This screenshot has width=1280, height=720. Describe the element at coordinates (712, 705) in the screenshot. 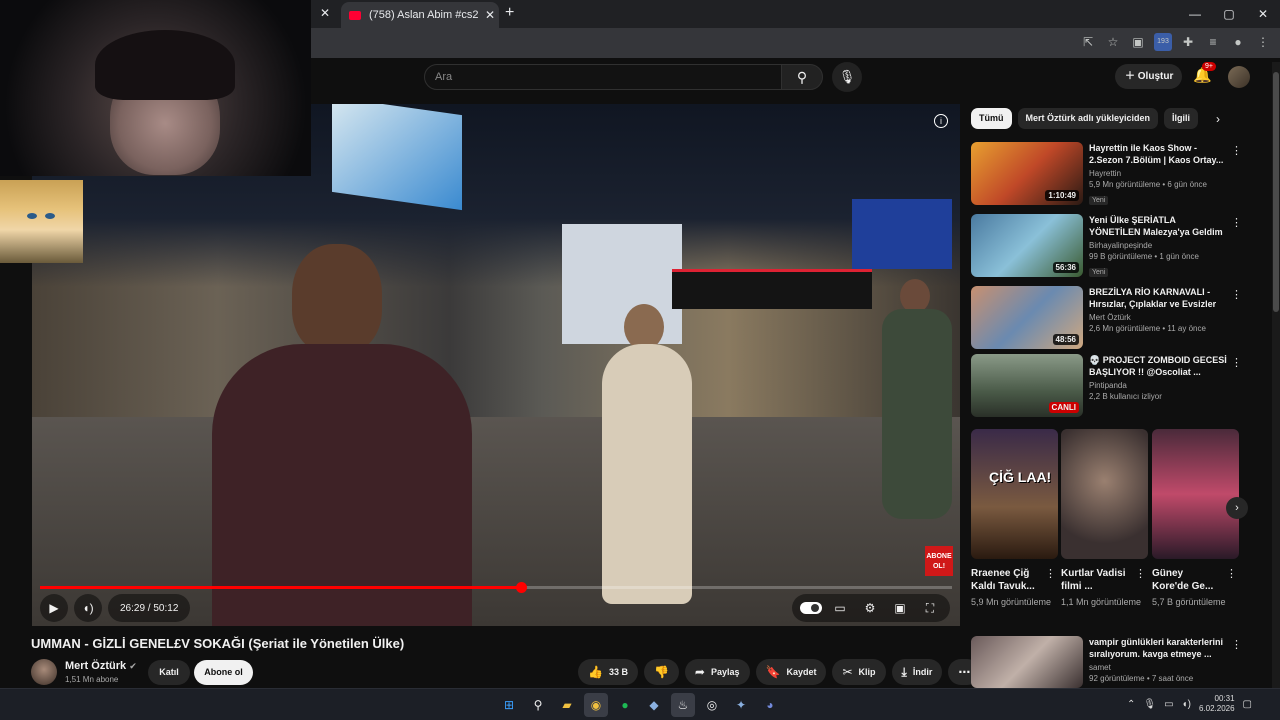

I see `app-icon: ◎` at that location.